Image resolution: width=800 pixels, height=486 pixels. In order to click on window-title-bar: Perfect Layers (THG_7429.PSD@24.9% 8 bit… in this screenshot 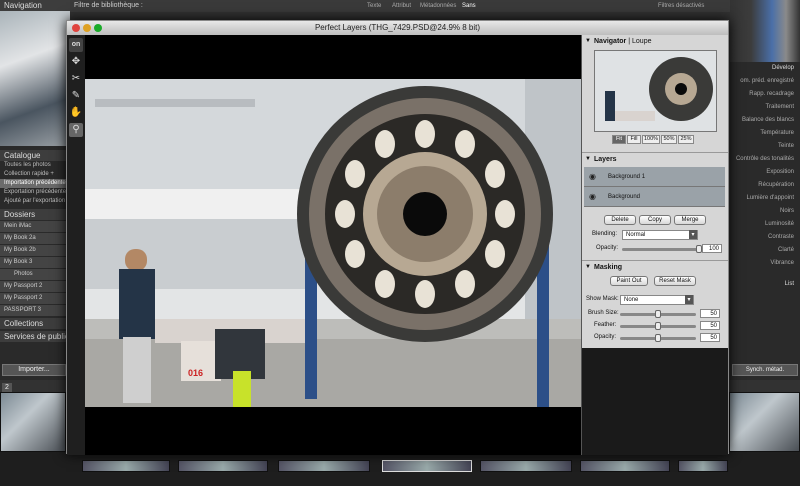, I will do `click(397, 28)`.